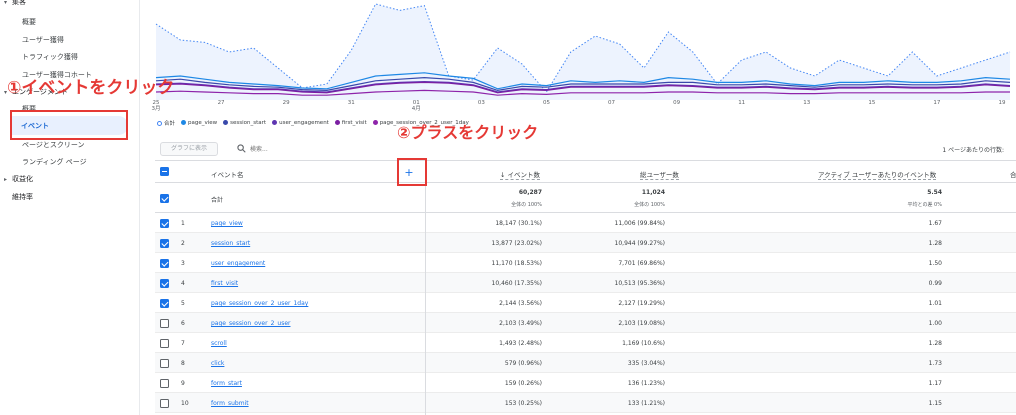 This screenshot has width=1016, height=415. What do you see at coordinates (241, 148) in the screenshot?
I see `search-icon` at bounding box center [241, 148].